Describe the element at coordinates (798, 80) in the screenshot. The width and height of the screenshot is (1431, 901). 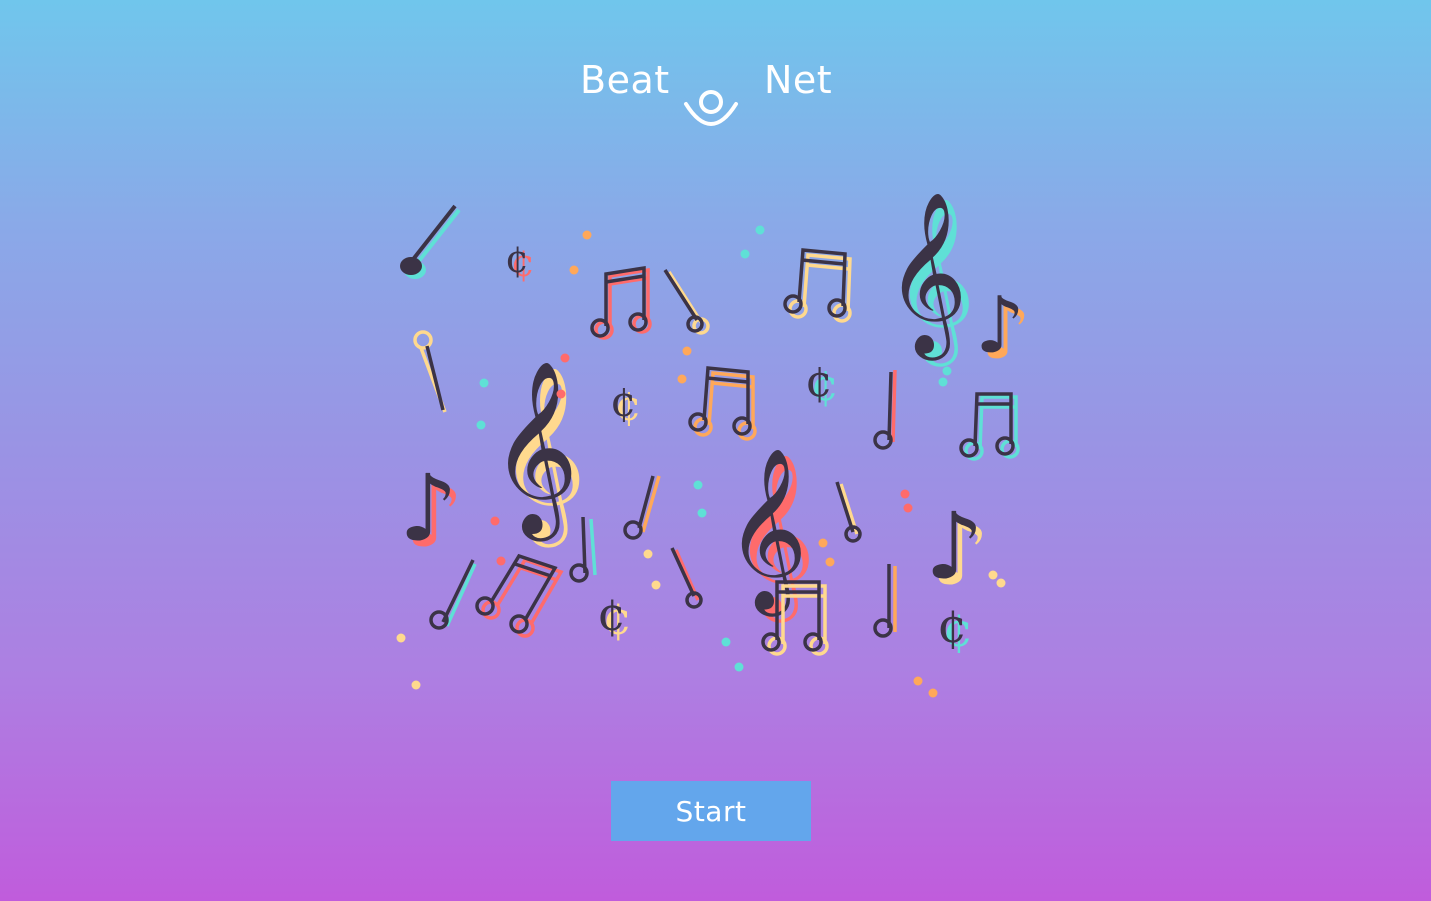
I see `logo-text-net: Net` at that location.